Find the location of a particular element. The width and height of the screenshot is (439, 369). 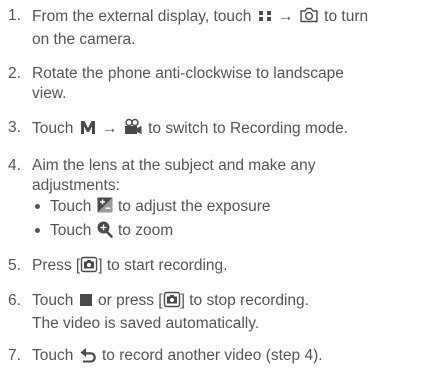

step-5: 5. Press [ ] to start recording. is located at coordinates (219, 267).